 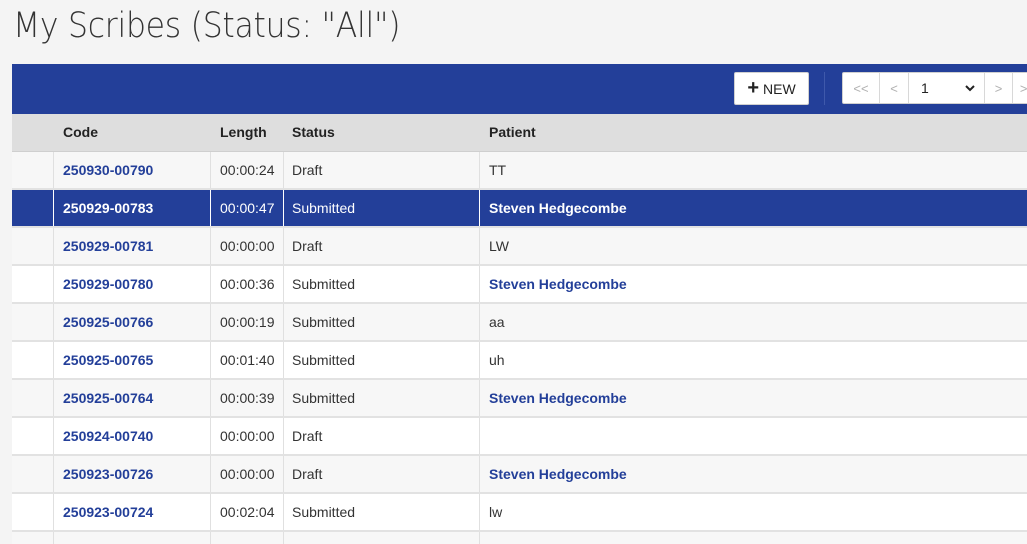 What do you see at coordinates (519, 361) in the screenshot?
I see `table-row: 250925-00765 00:01:40 Submitted uh` at bounding box center [519, 361].